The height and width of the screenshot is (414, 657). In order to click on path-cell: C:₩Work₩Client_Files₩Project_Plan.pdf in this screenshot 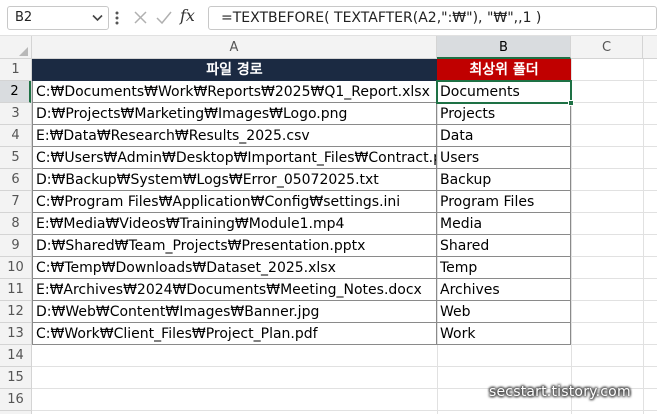, I will do `click(234, 334)`.